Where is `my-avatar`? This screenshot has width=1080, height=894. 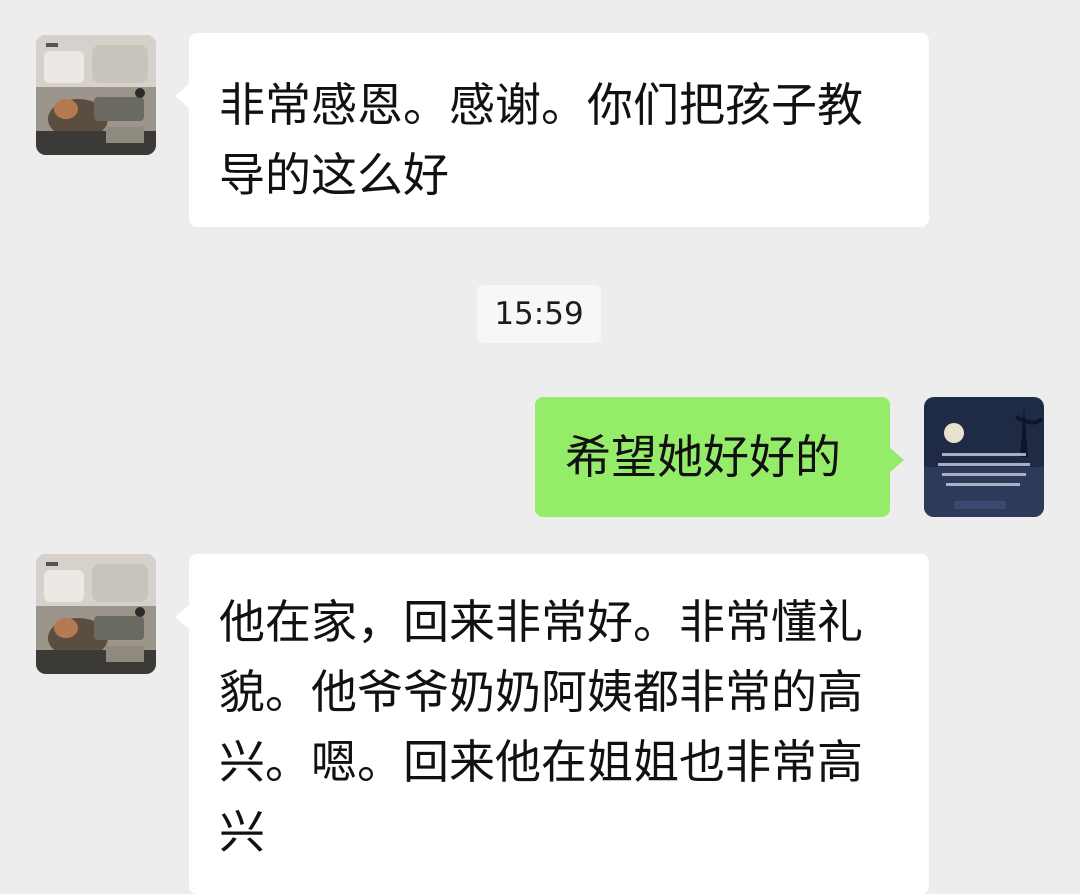
my-avatar is located at coordinates (984, 457).